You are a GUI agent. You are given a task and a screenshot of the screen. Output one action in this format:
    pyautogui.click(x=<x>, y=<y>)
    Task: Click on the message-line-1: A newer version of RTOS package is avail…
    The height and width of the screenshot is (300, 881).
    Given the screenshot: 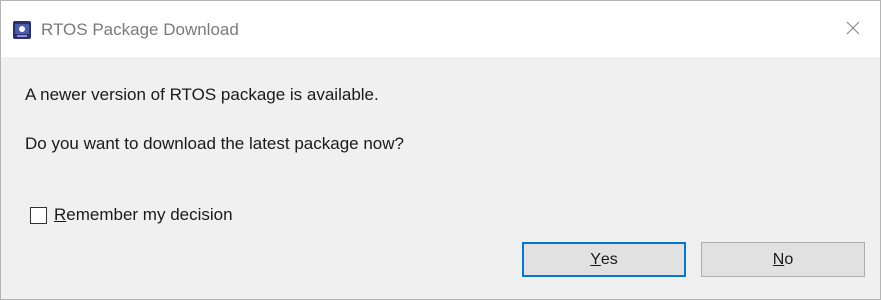 What is the action you would take?
    pyautogui.click(x=202, y=94)
    